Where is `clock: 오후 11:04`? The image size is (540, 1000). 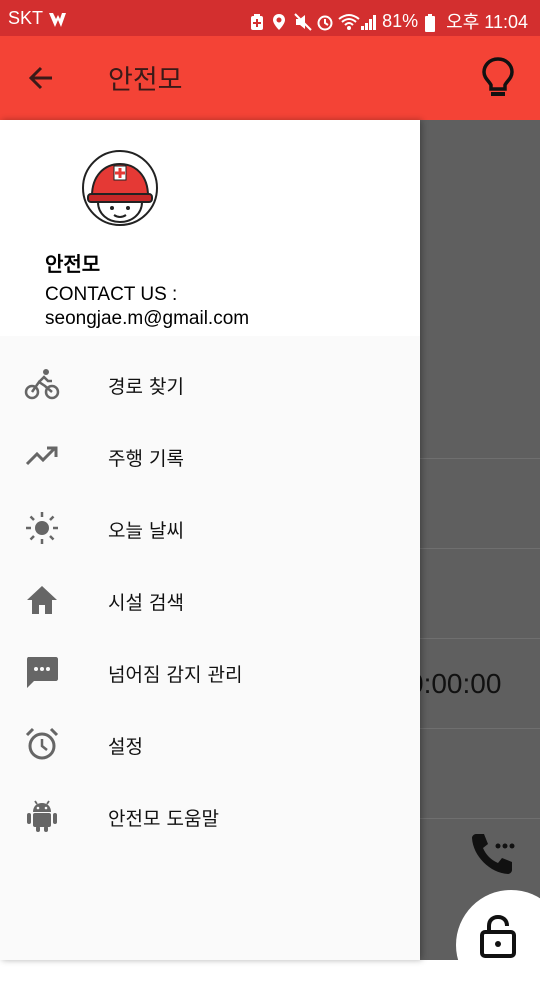 clock: 오후 11:04 is located at coordinates (487, 22).